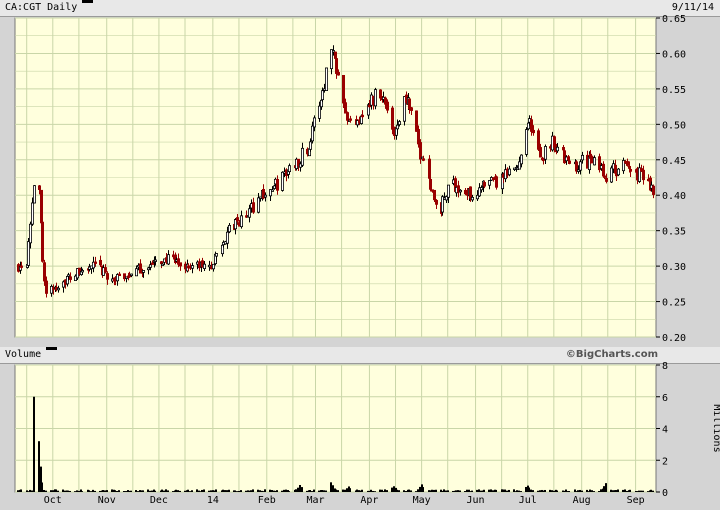 The width and height of the screenshot is (720, 510). What do you see at coordinates (582, 500) in the screenshot?
I see `x-tick-label: Aug` at bounding box center [582, 500].